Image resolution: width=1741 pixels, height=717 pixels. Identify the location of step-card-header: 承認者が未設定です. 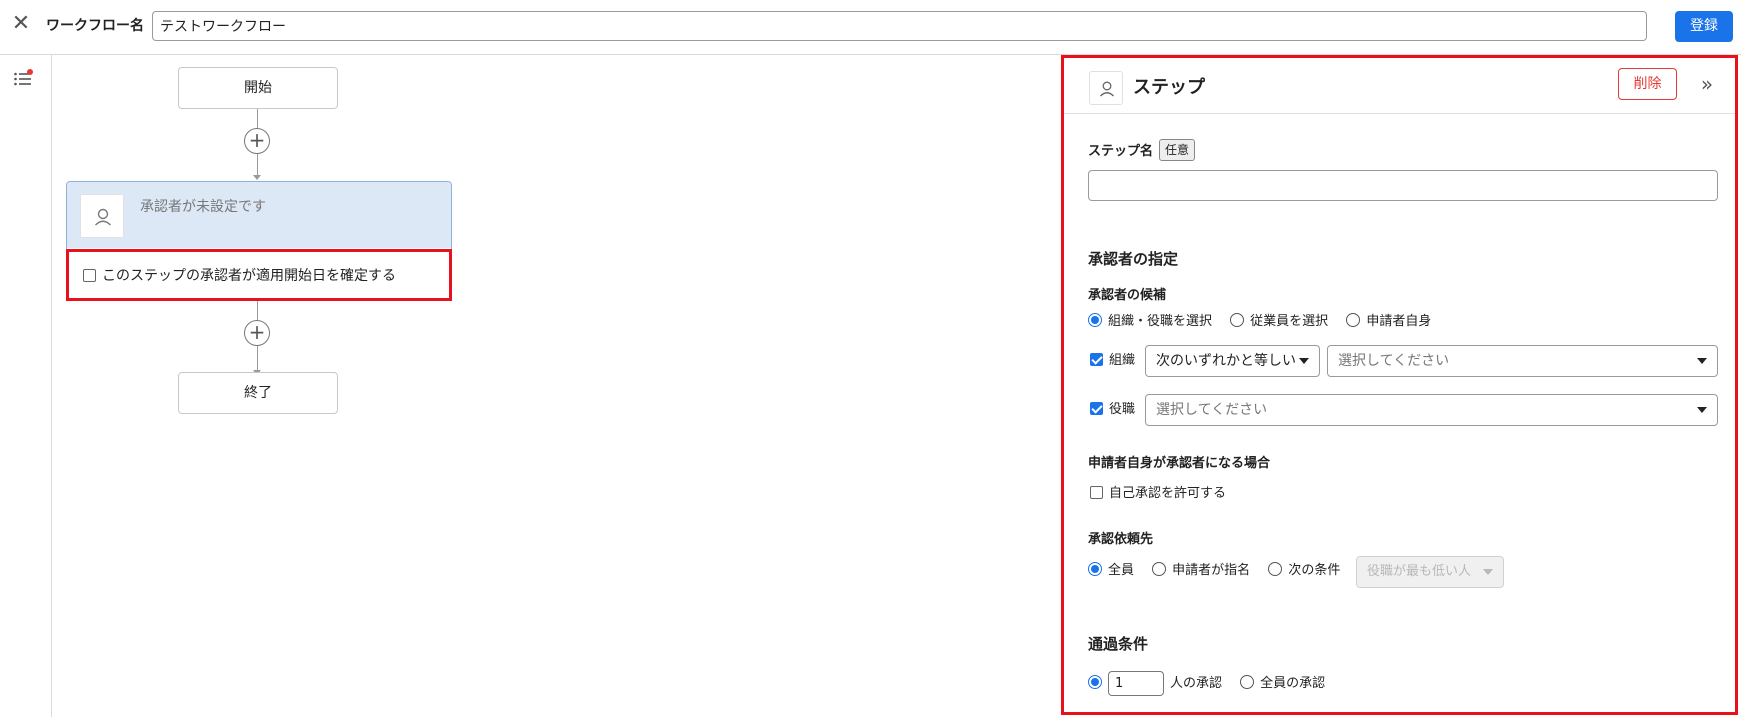
(259, 215).